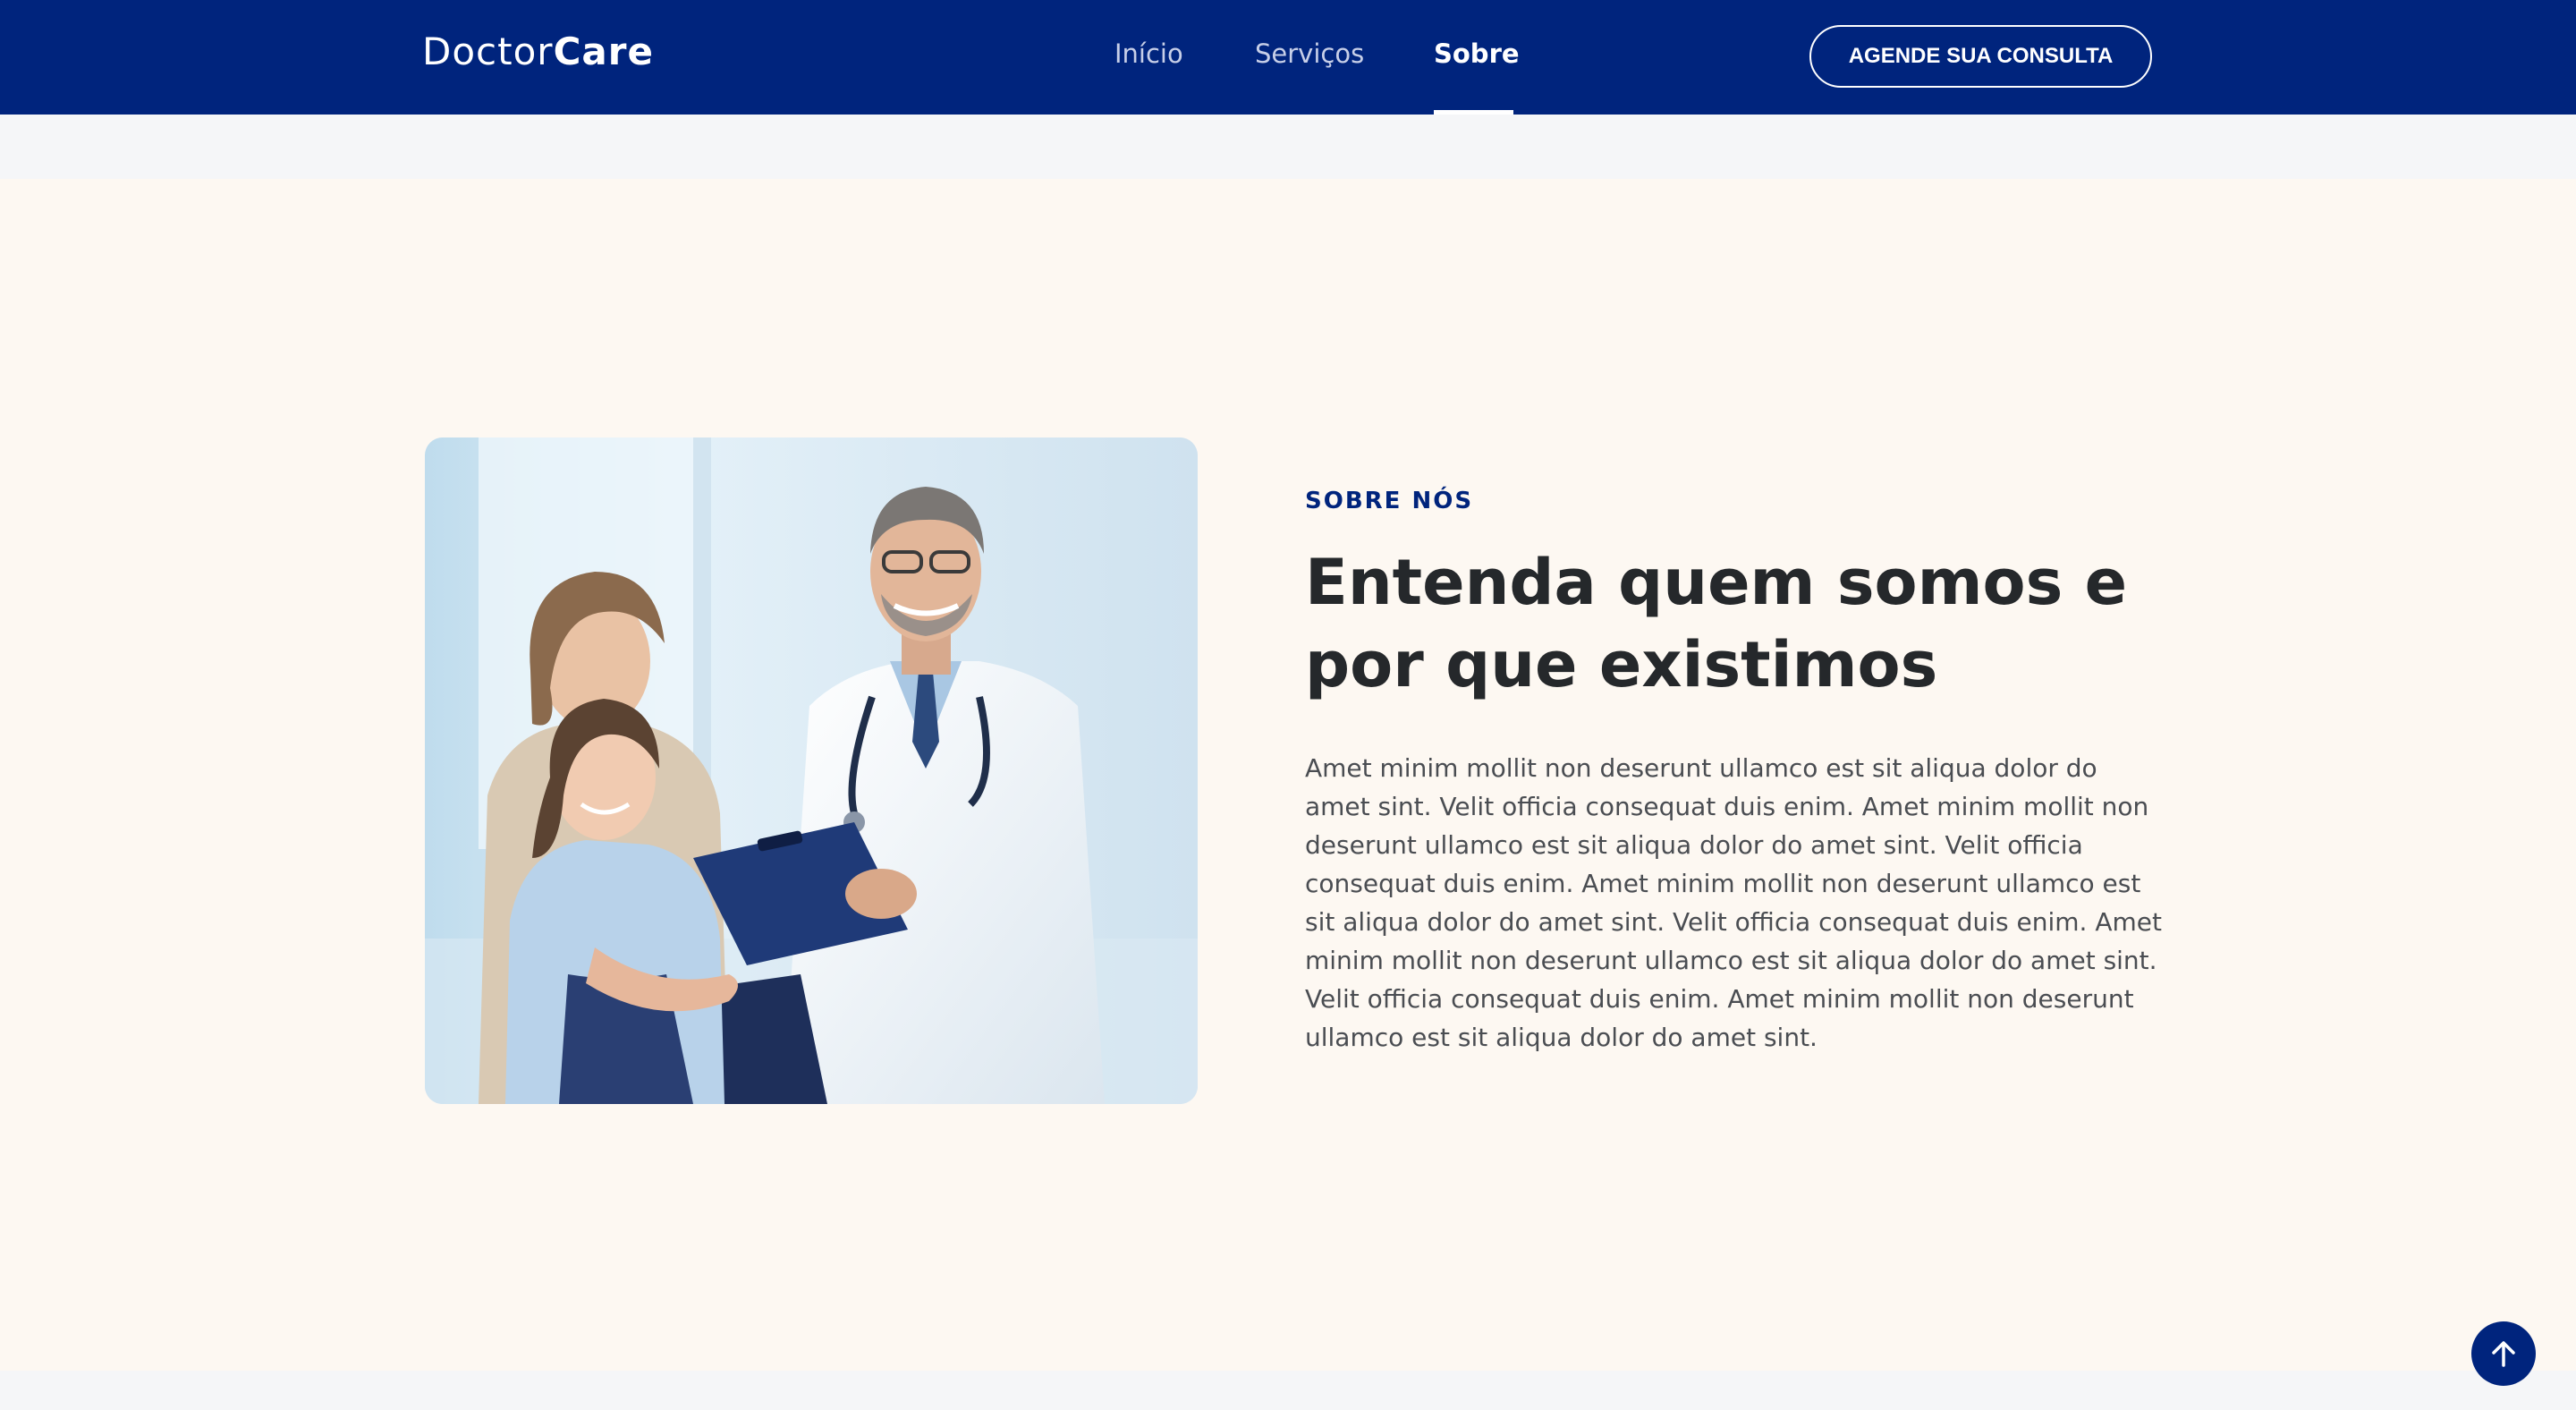 The image size is (2576, 1410). I want to click on heading-line-1: Entenda quem somos e, so click(1716, 582).